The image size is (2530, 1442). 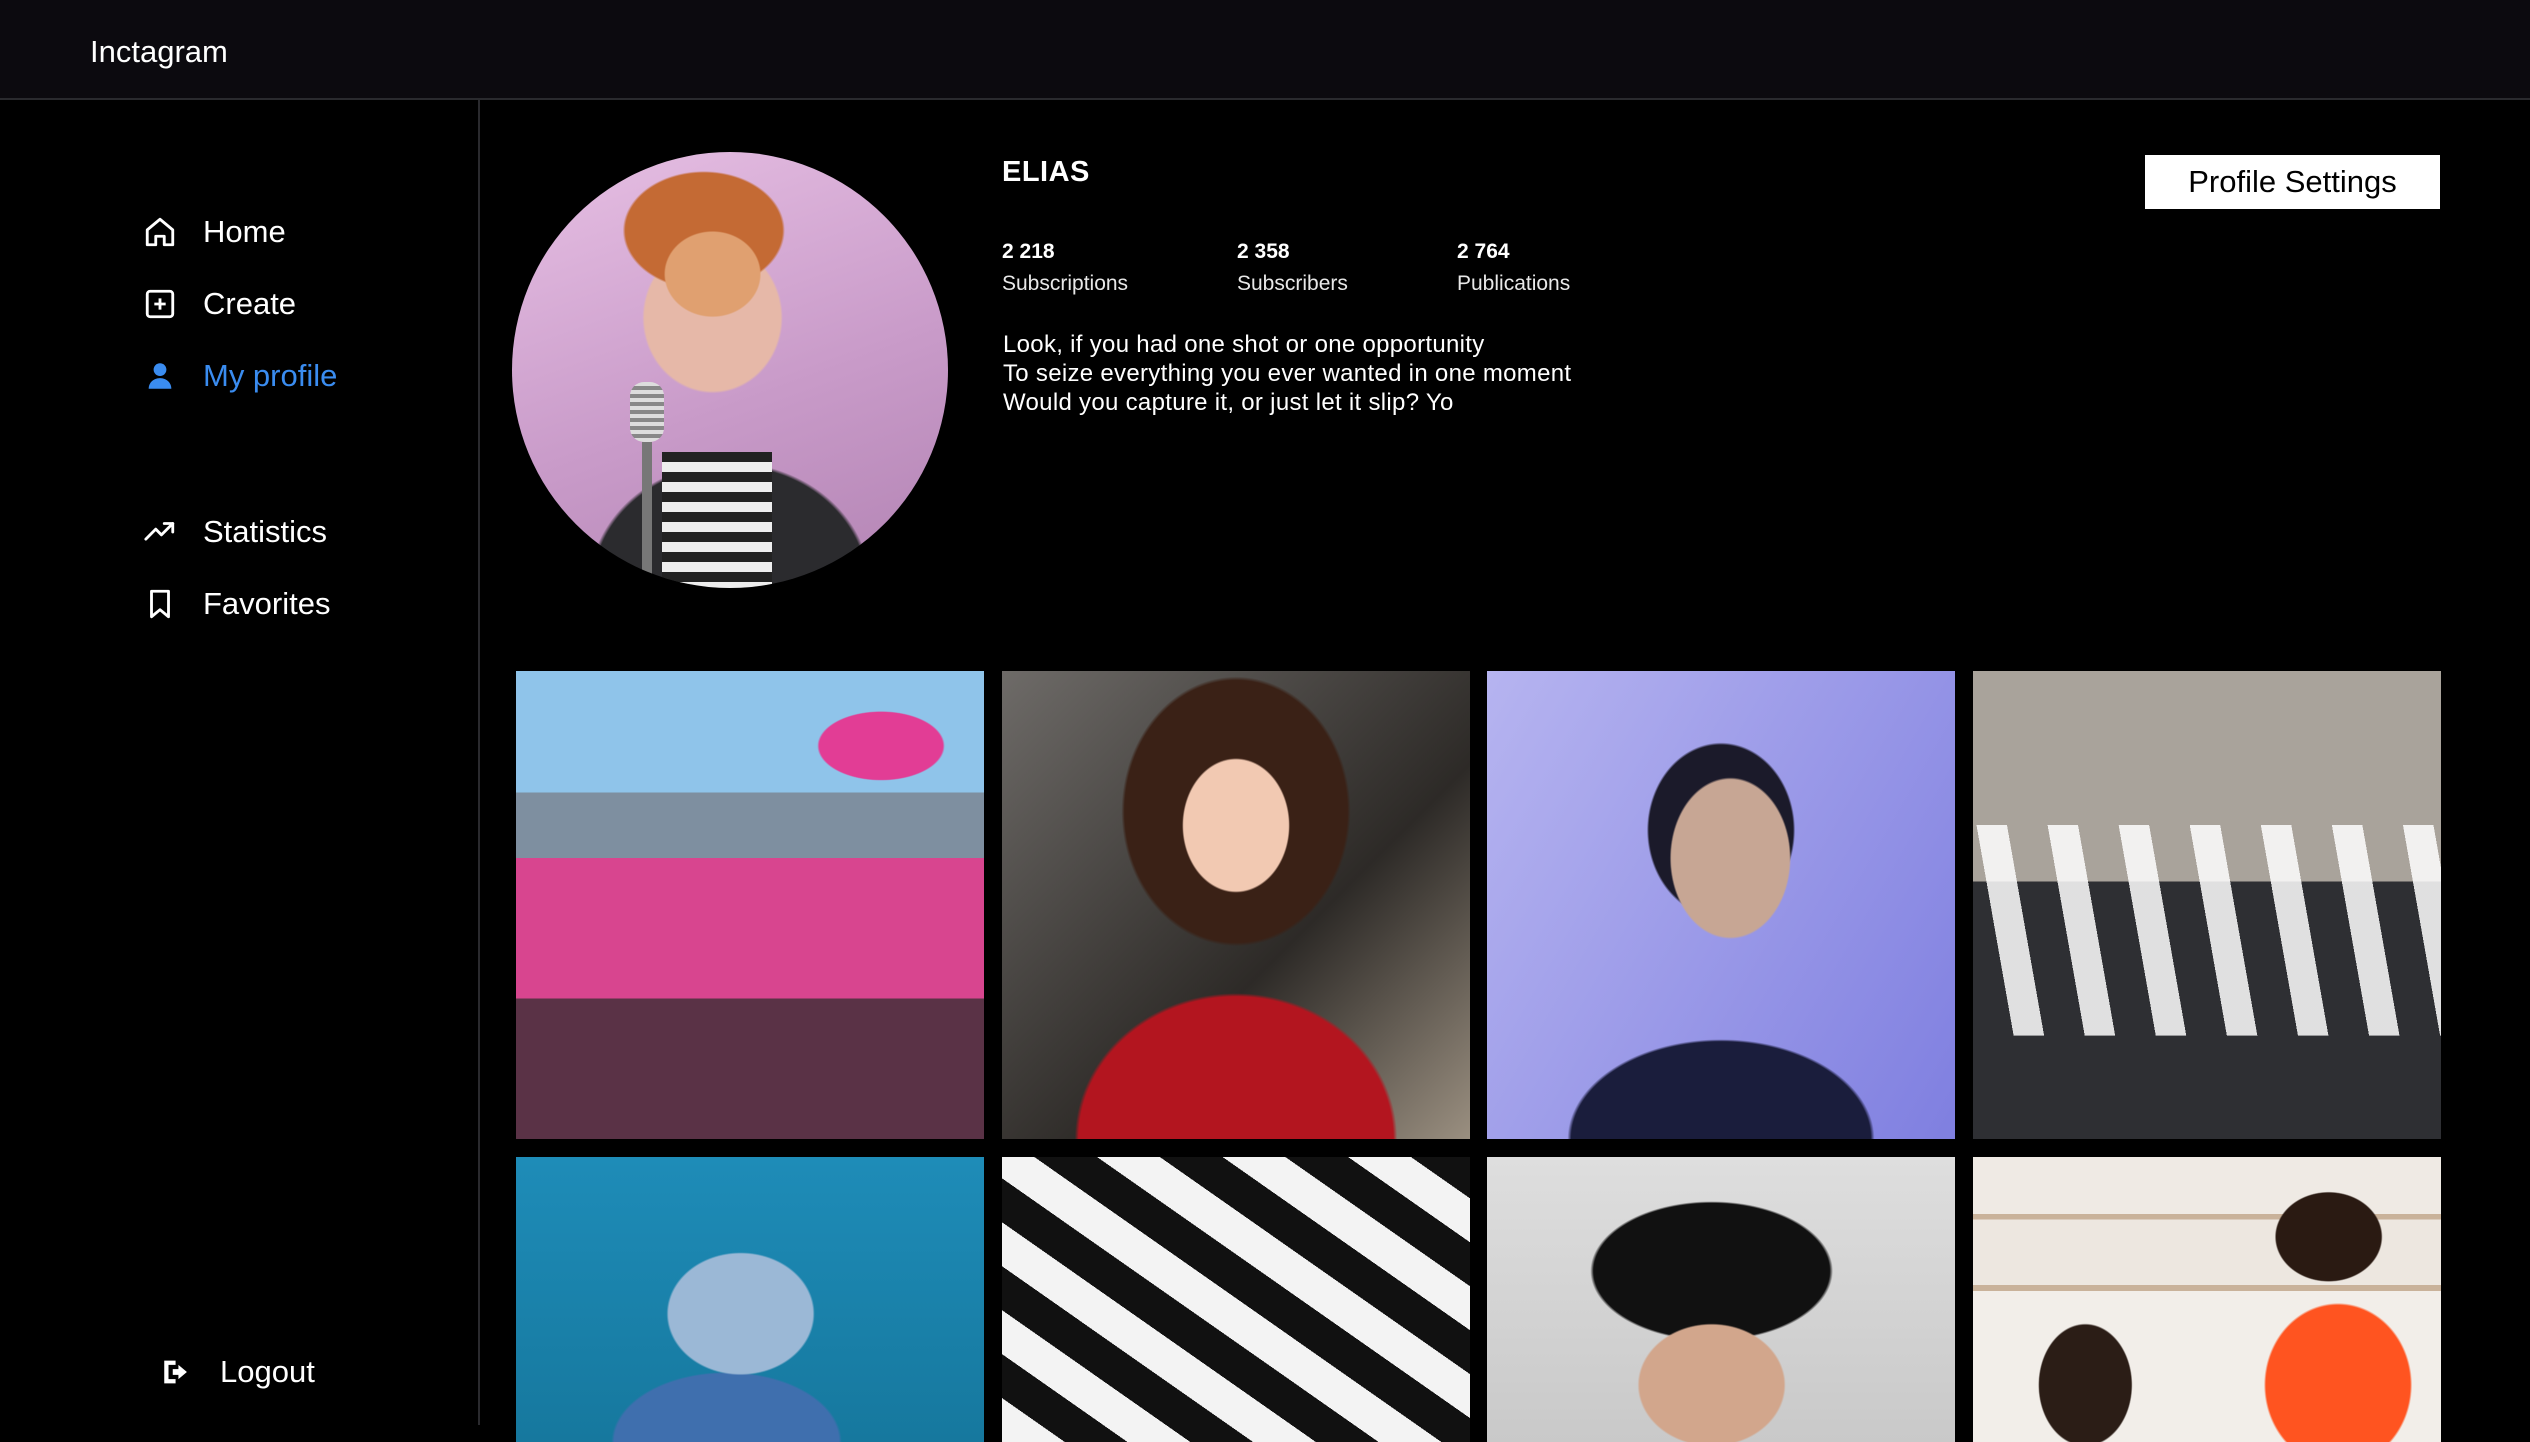 I want to click on stat-label: Subscriptions, so click(x=1065, y=283).